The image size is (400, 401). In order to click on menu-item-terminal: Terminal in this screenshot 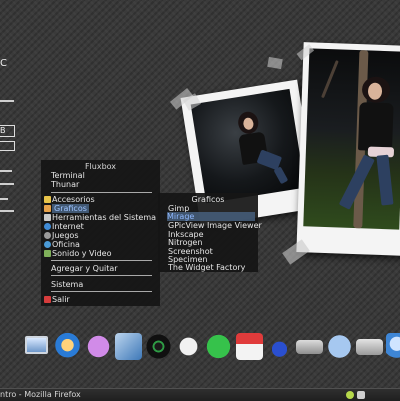, I will do `click(68, 175)`.